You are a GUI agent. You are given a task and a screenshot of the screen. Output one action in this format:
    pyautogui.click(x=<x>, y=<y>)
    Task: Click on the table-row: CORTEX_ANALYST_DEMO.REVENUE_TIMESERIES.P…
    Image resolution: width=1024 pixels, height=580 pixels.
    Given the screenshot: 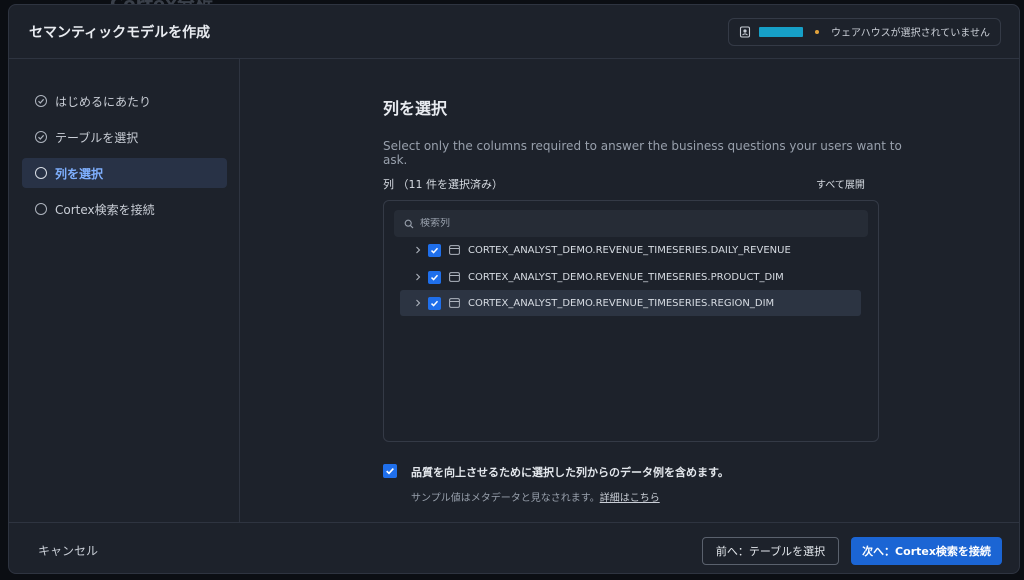 What is the action you would take?
    pyautogui.click(x=630, y=277)
    